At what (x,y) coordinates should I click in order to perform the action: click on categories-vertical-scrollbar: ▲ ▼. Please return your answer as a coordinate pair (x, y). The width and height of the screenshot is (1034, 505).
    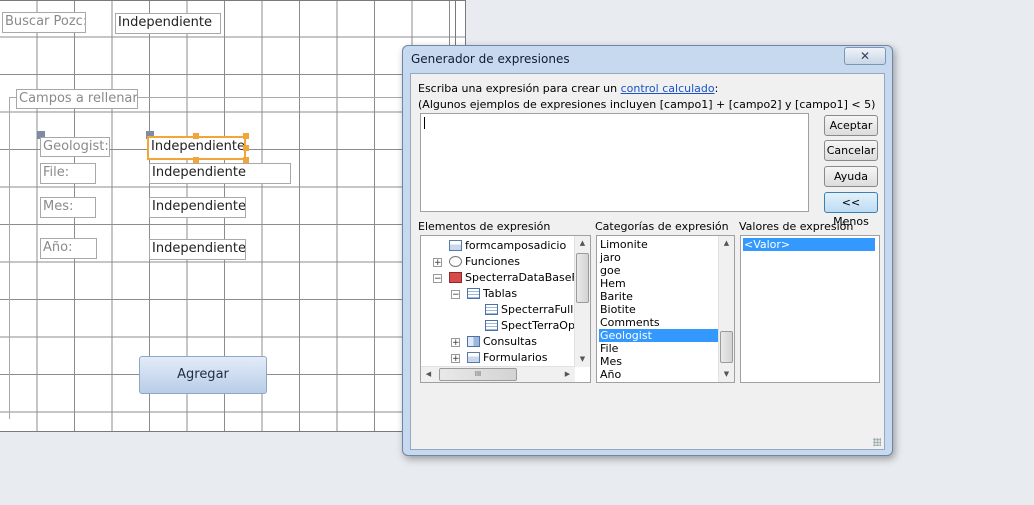
    Looking at the image, I should click on (726, 309).